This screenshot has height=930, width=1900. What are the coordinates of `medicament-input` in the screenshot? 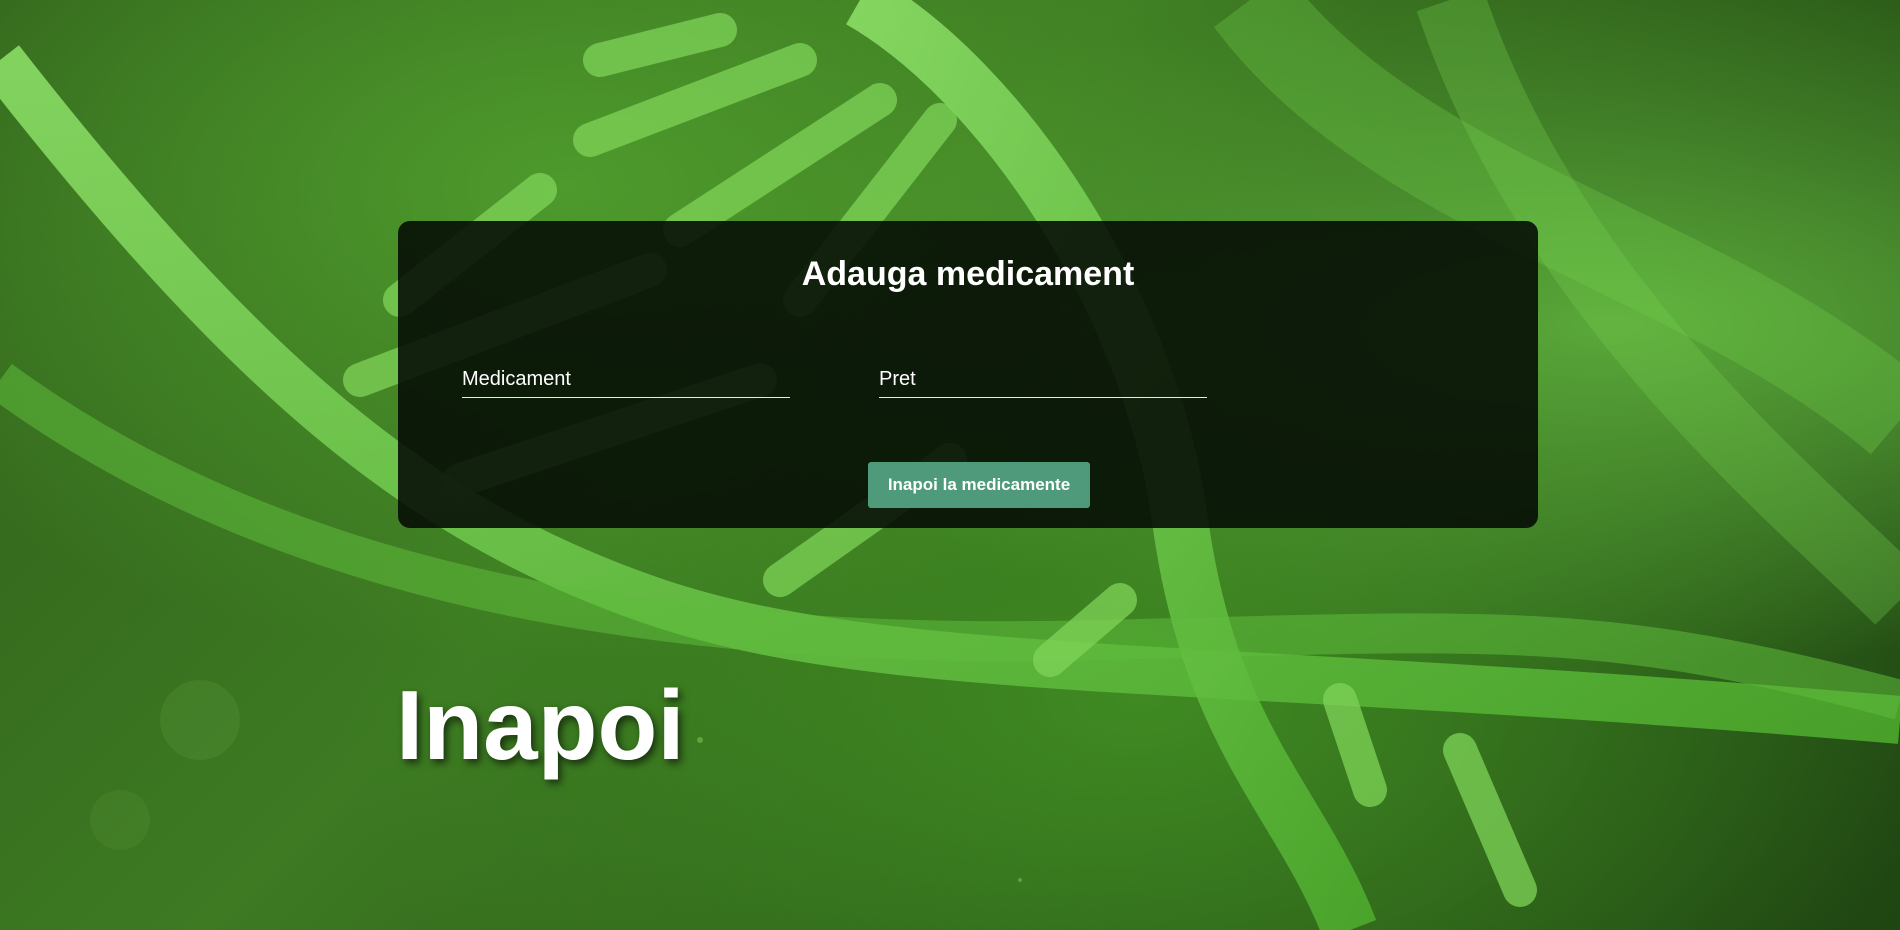 It's located at (626, 379).